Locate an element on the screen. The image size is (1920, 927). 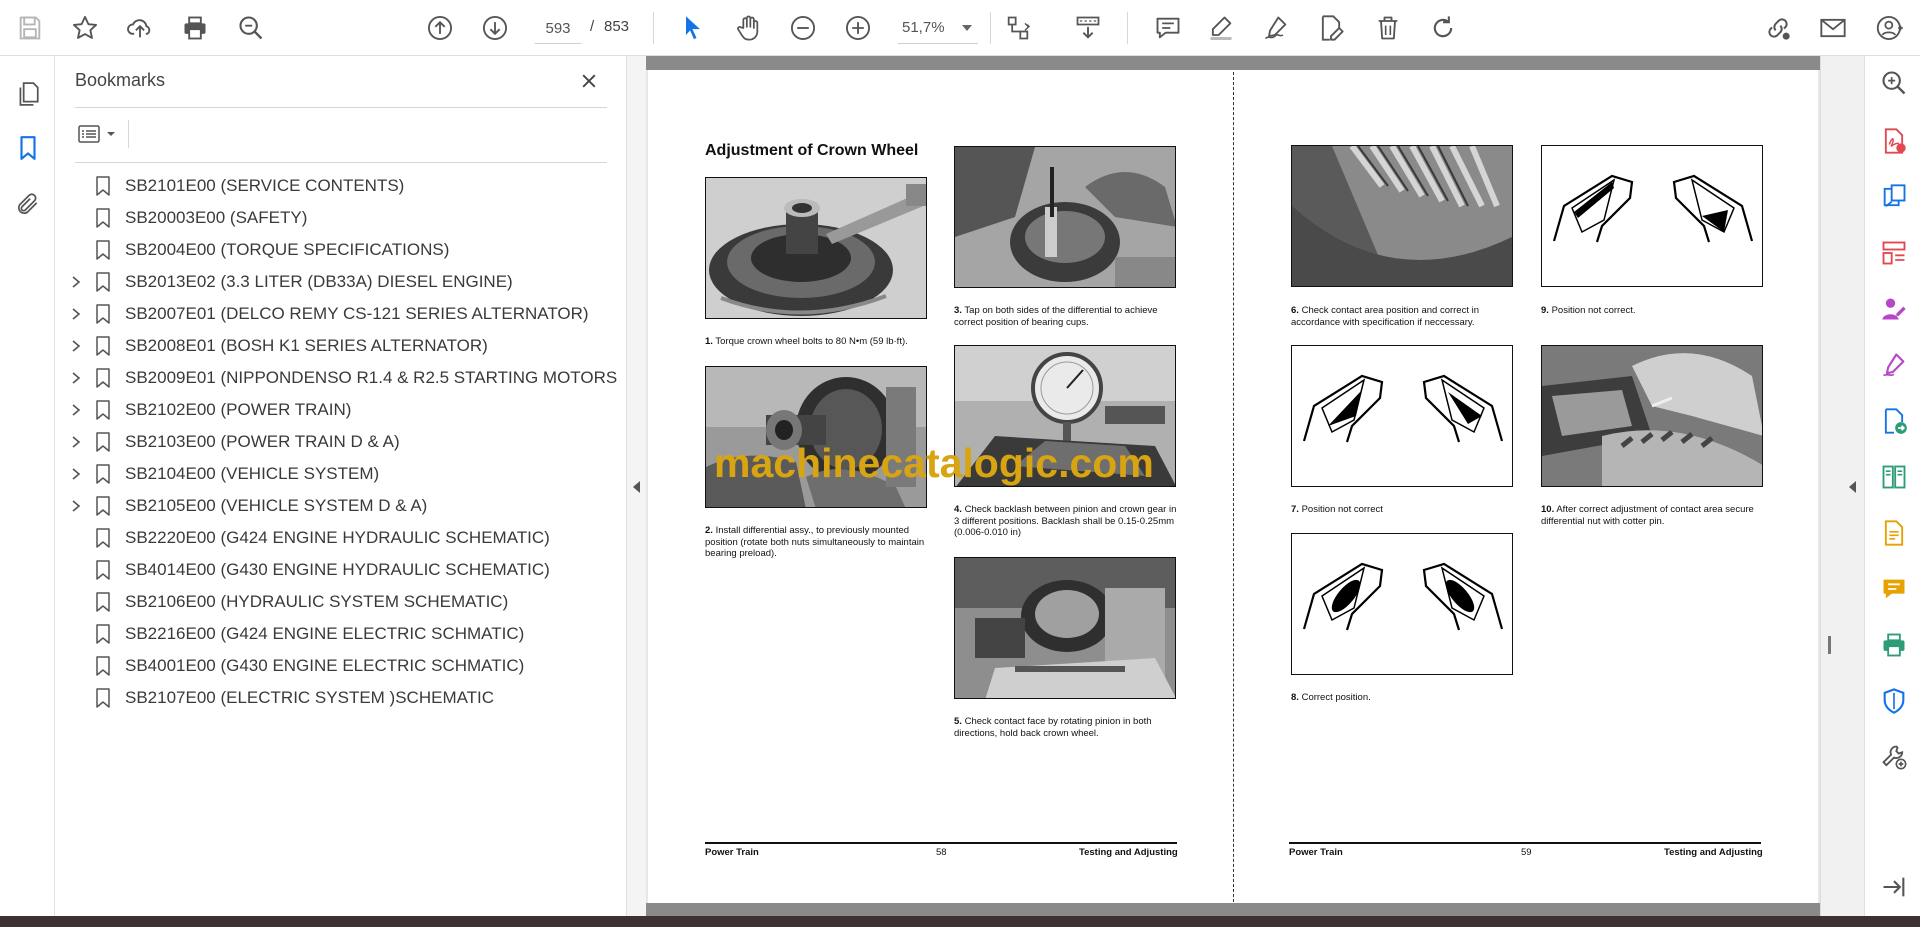
zoom-in-icon is located at coordinates (858, 28).